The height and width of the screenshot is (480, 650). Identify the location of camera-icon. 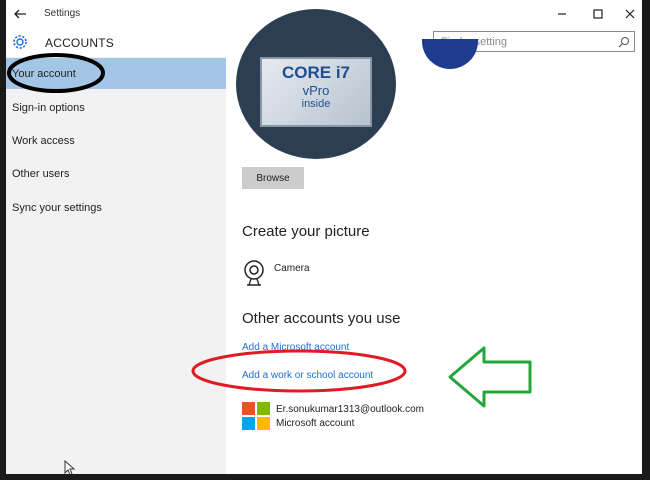
(254, 273).